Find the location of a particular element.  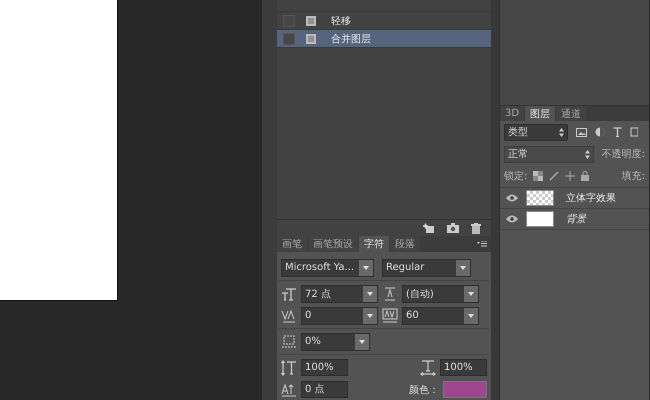

panel-tab: 画笔预设 is located at coordinates (333, 244).